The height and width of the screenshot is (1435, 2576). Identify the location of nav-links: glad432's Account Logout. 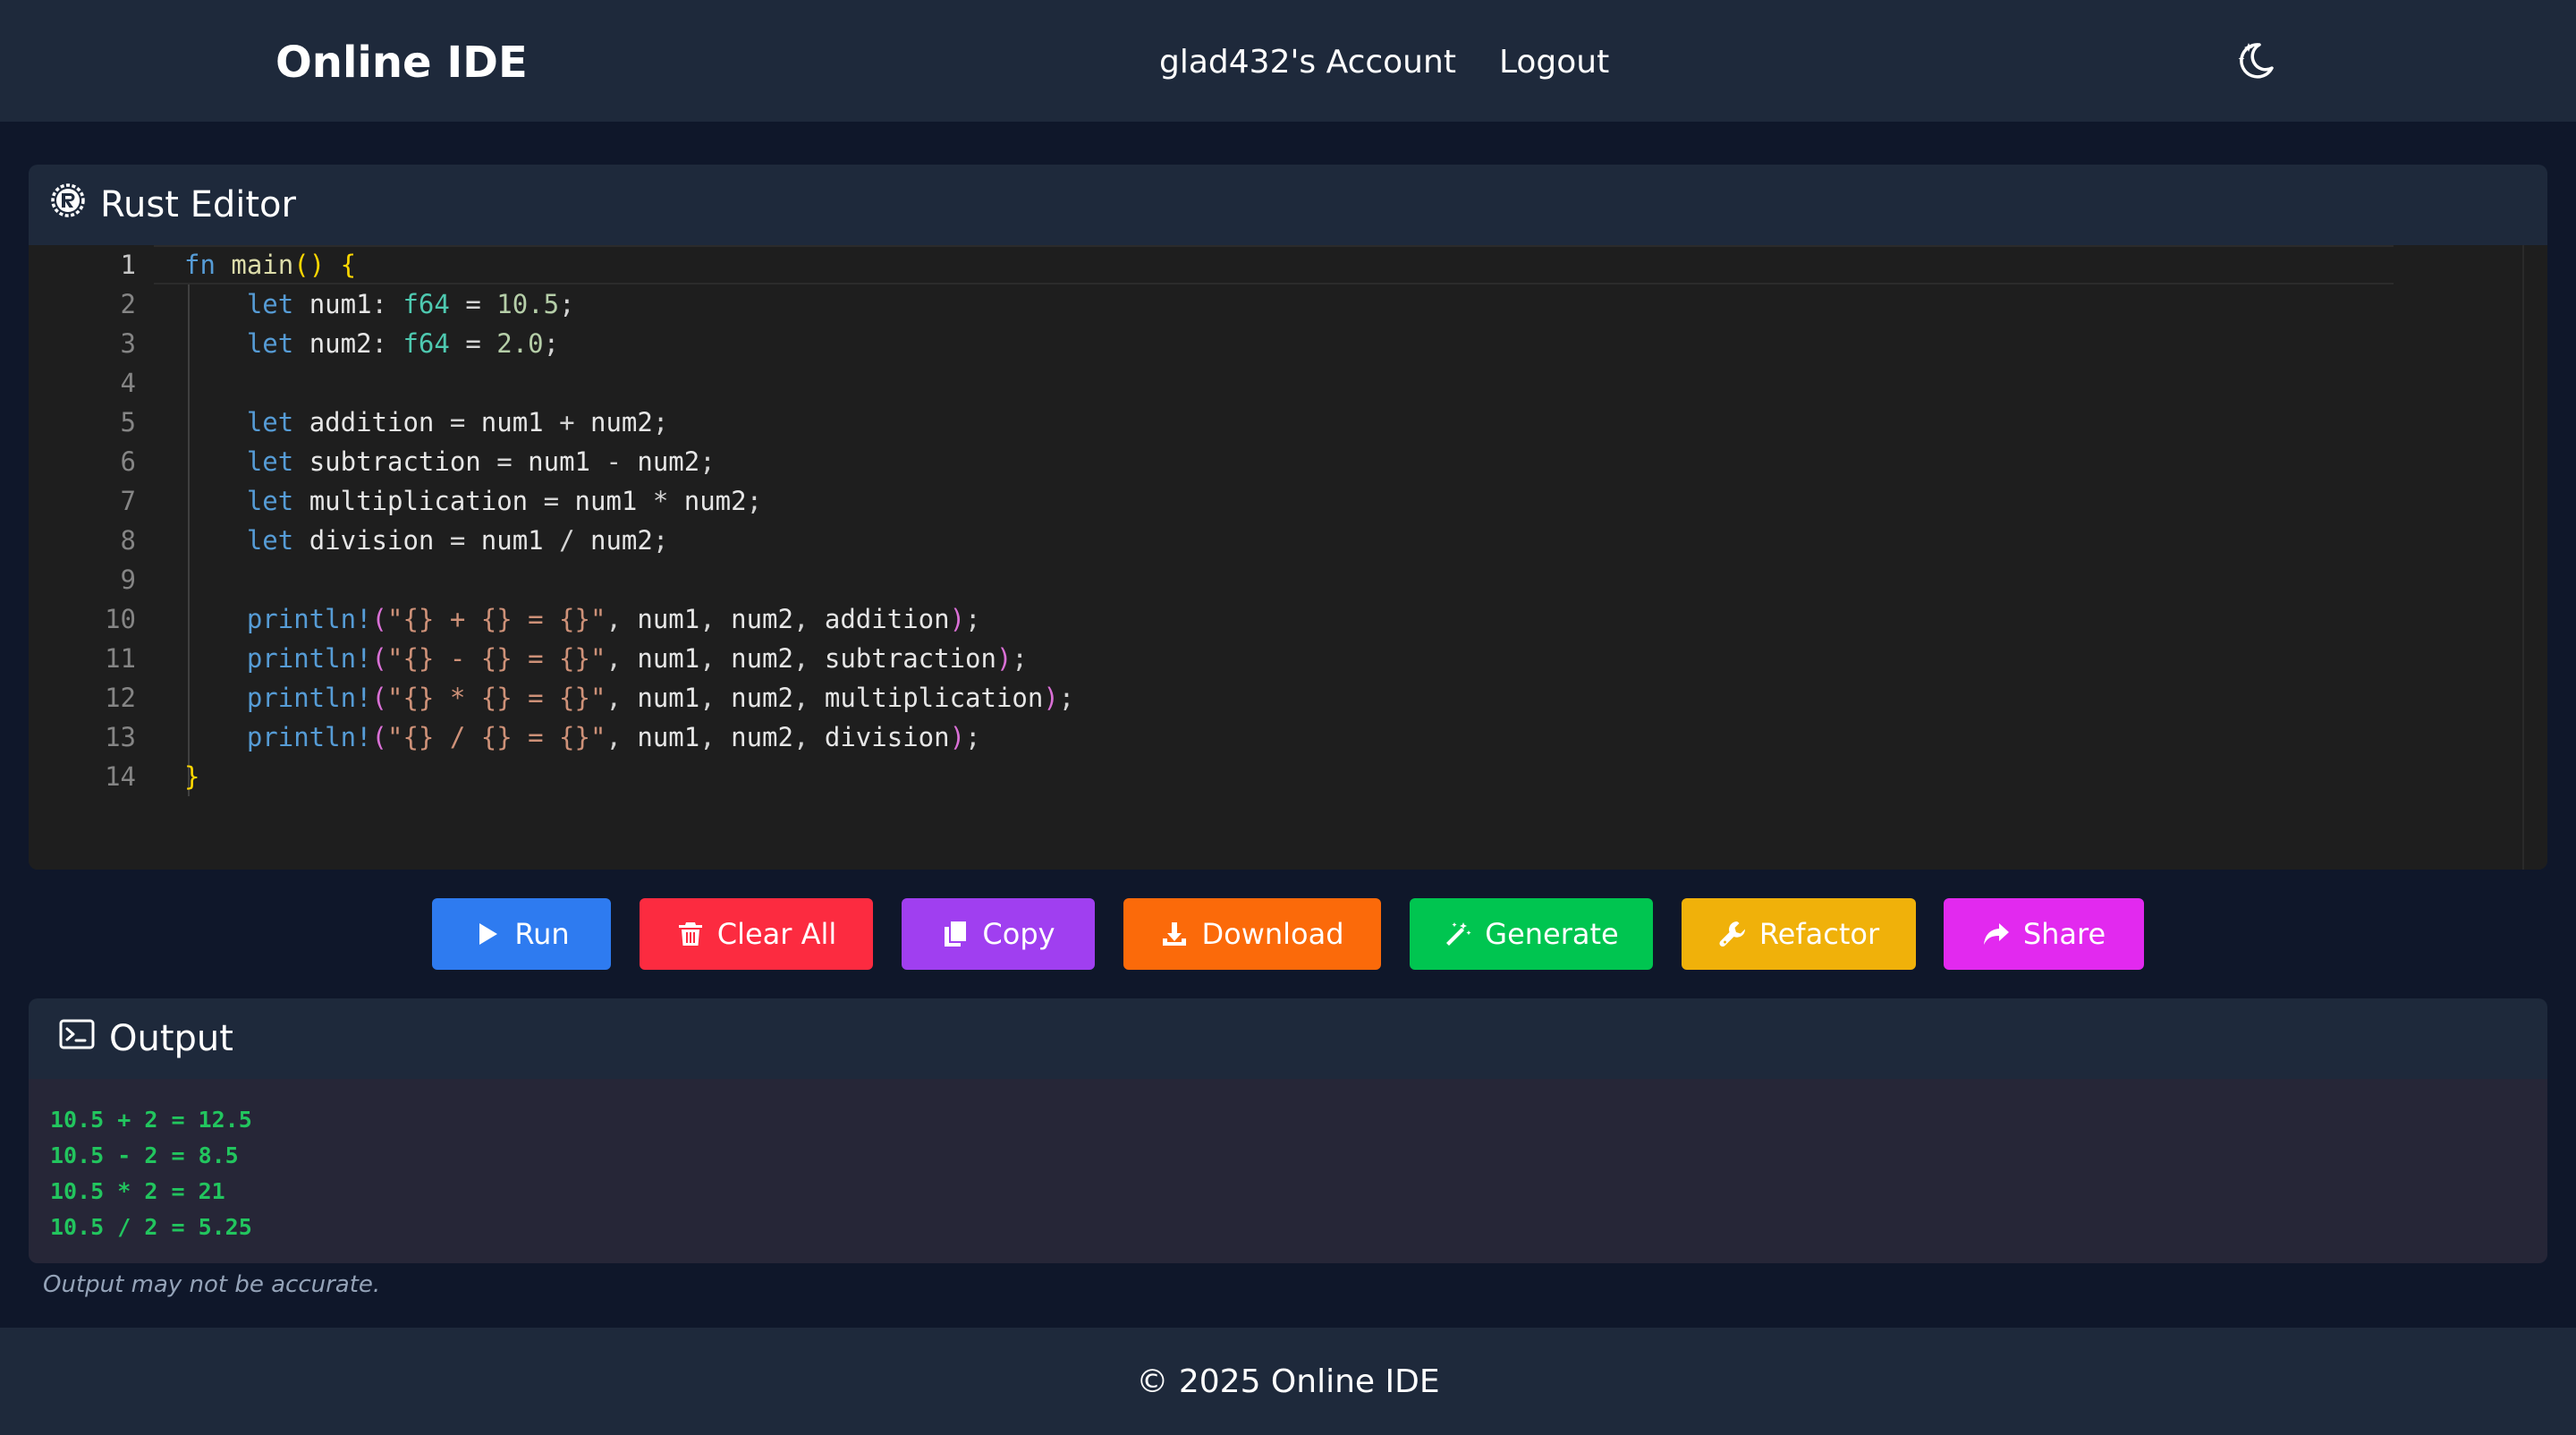
(1384, 62).